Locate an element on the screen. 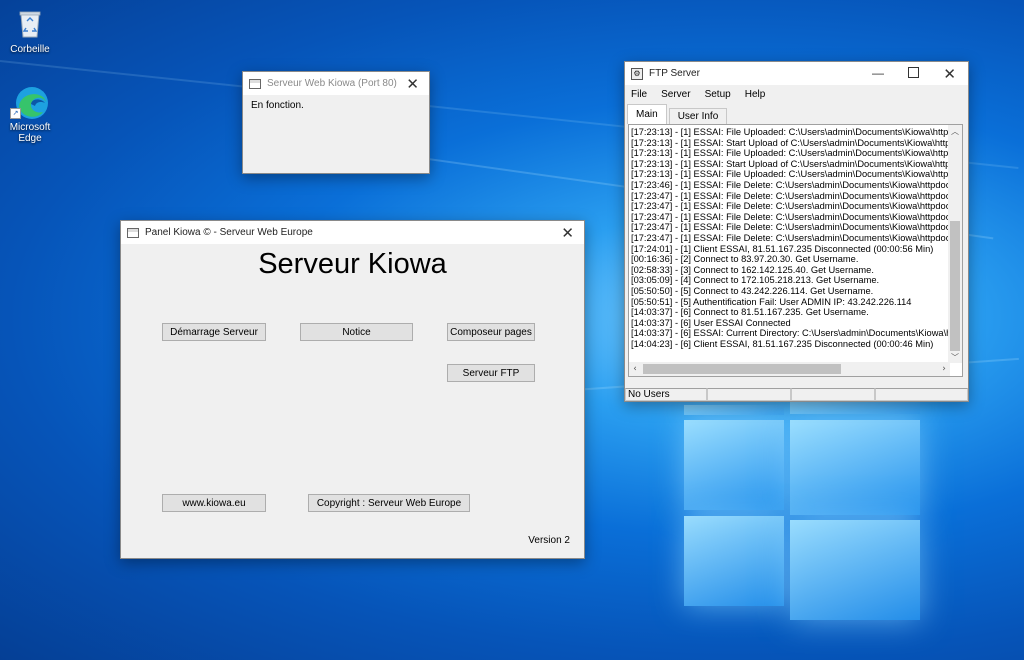 The height and width of the screenshot is (660, 1024). desktop-icon-label: Corbeille is located at coordinates (30, 49).